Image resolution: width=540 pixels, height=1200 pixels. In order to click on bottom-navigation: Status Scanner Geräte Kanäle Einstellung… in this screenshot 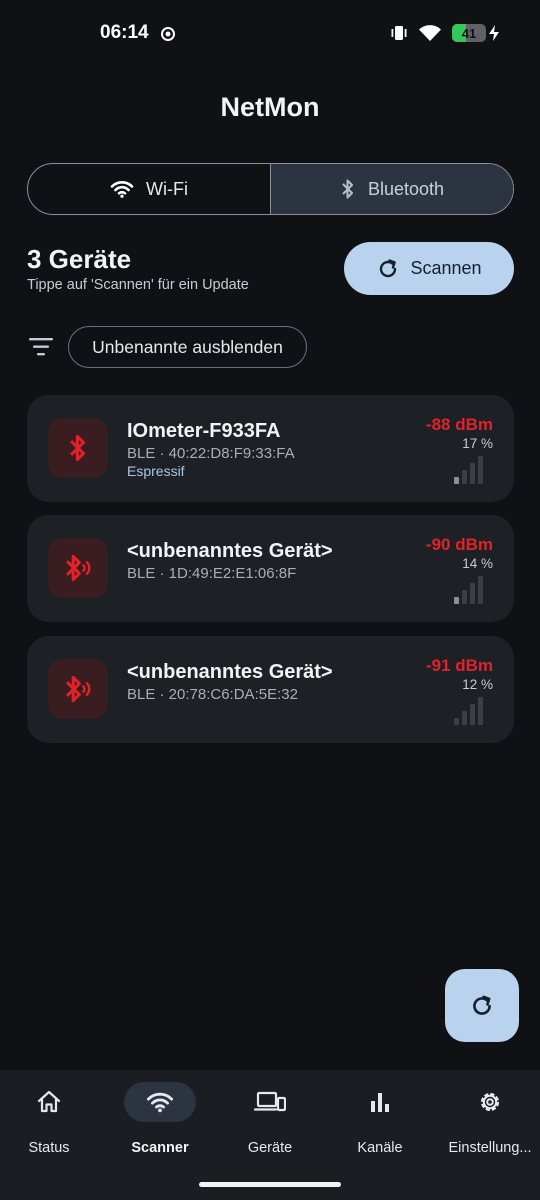, I will do `click(270, 1135)`.